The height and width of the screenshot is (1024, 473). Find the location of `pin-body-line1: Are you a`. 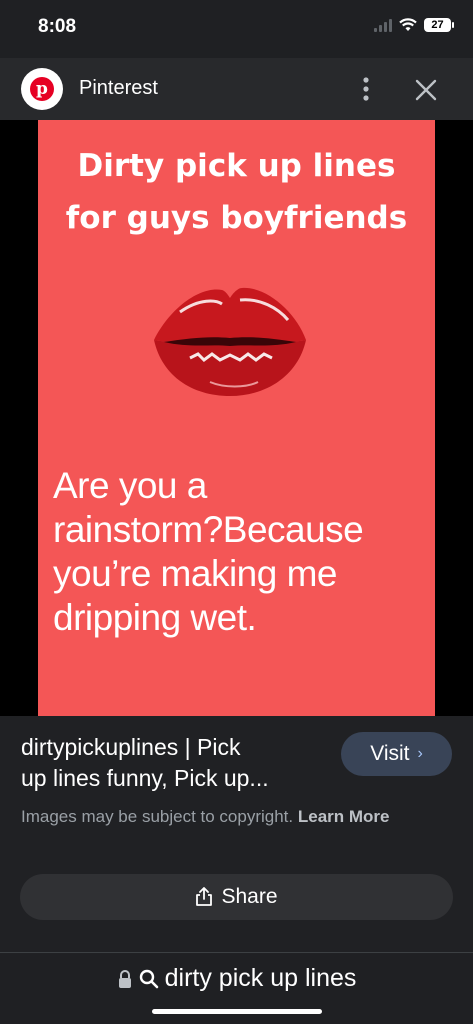

pin-body-line1: Are you a is located at coordinates (130, 485).